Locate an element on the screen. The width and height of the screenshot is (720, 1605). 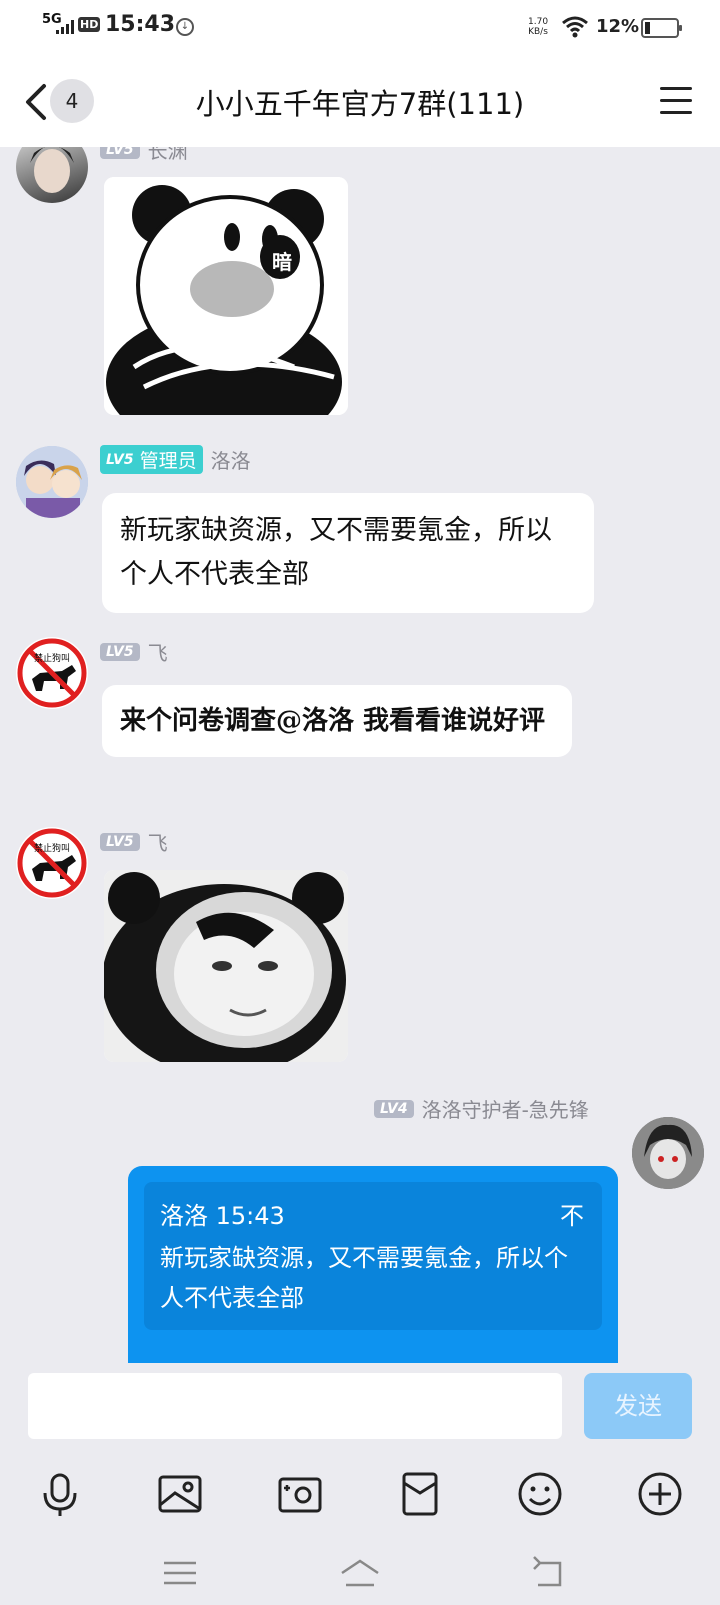
avatar-portrait-icon is located at coordinates (52, 170).